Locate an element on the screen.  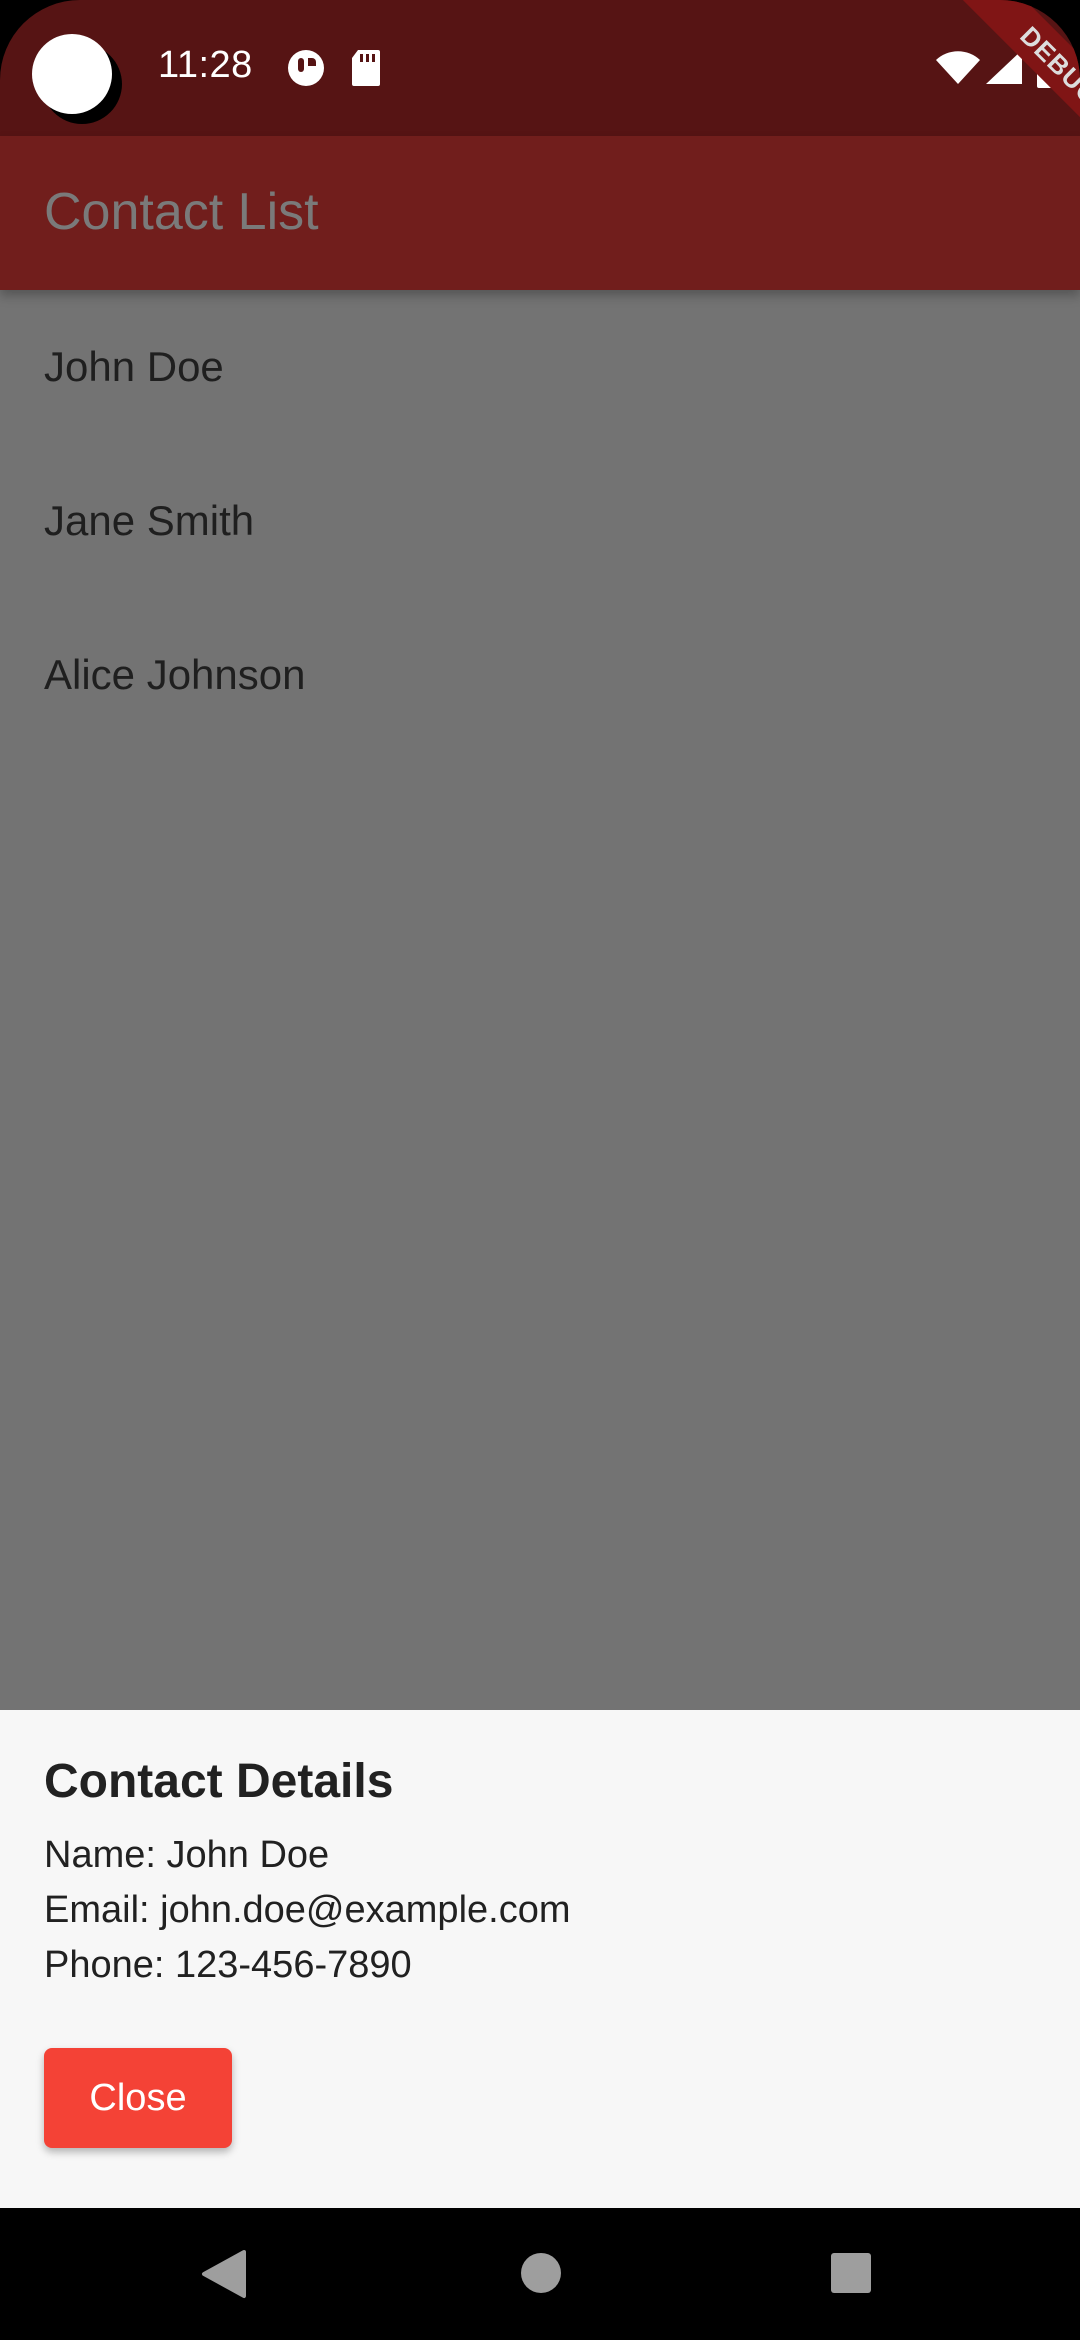
mystery-app-icon is located at coordinates (306, 68).